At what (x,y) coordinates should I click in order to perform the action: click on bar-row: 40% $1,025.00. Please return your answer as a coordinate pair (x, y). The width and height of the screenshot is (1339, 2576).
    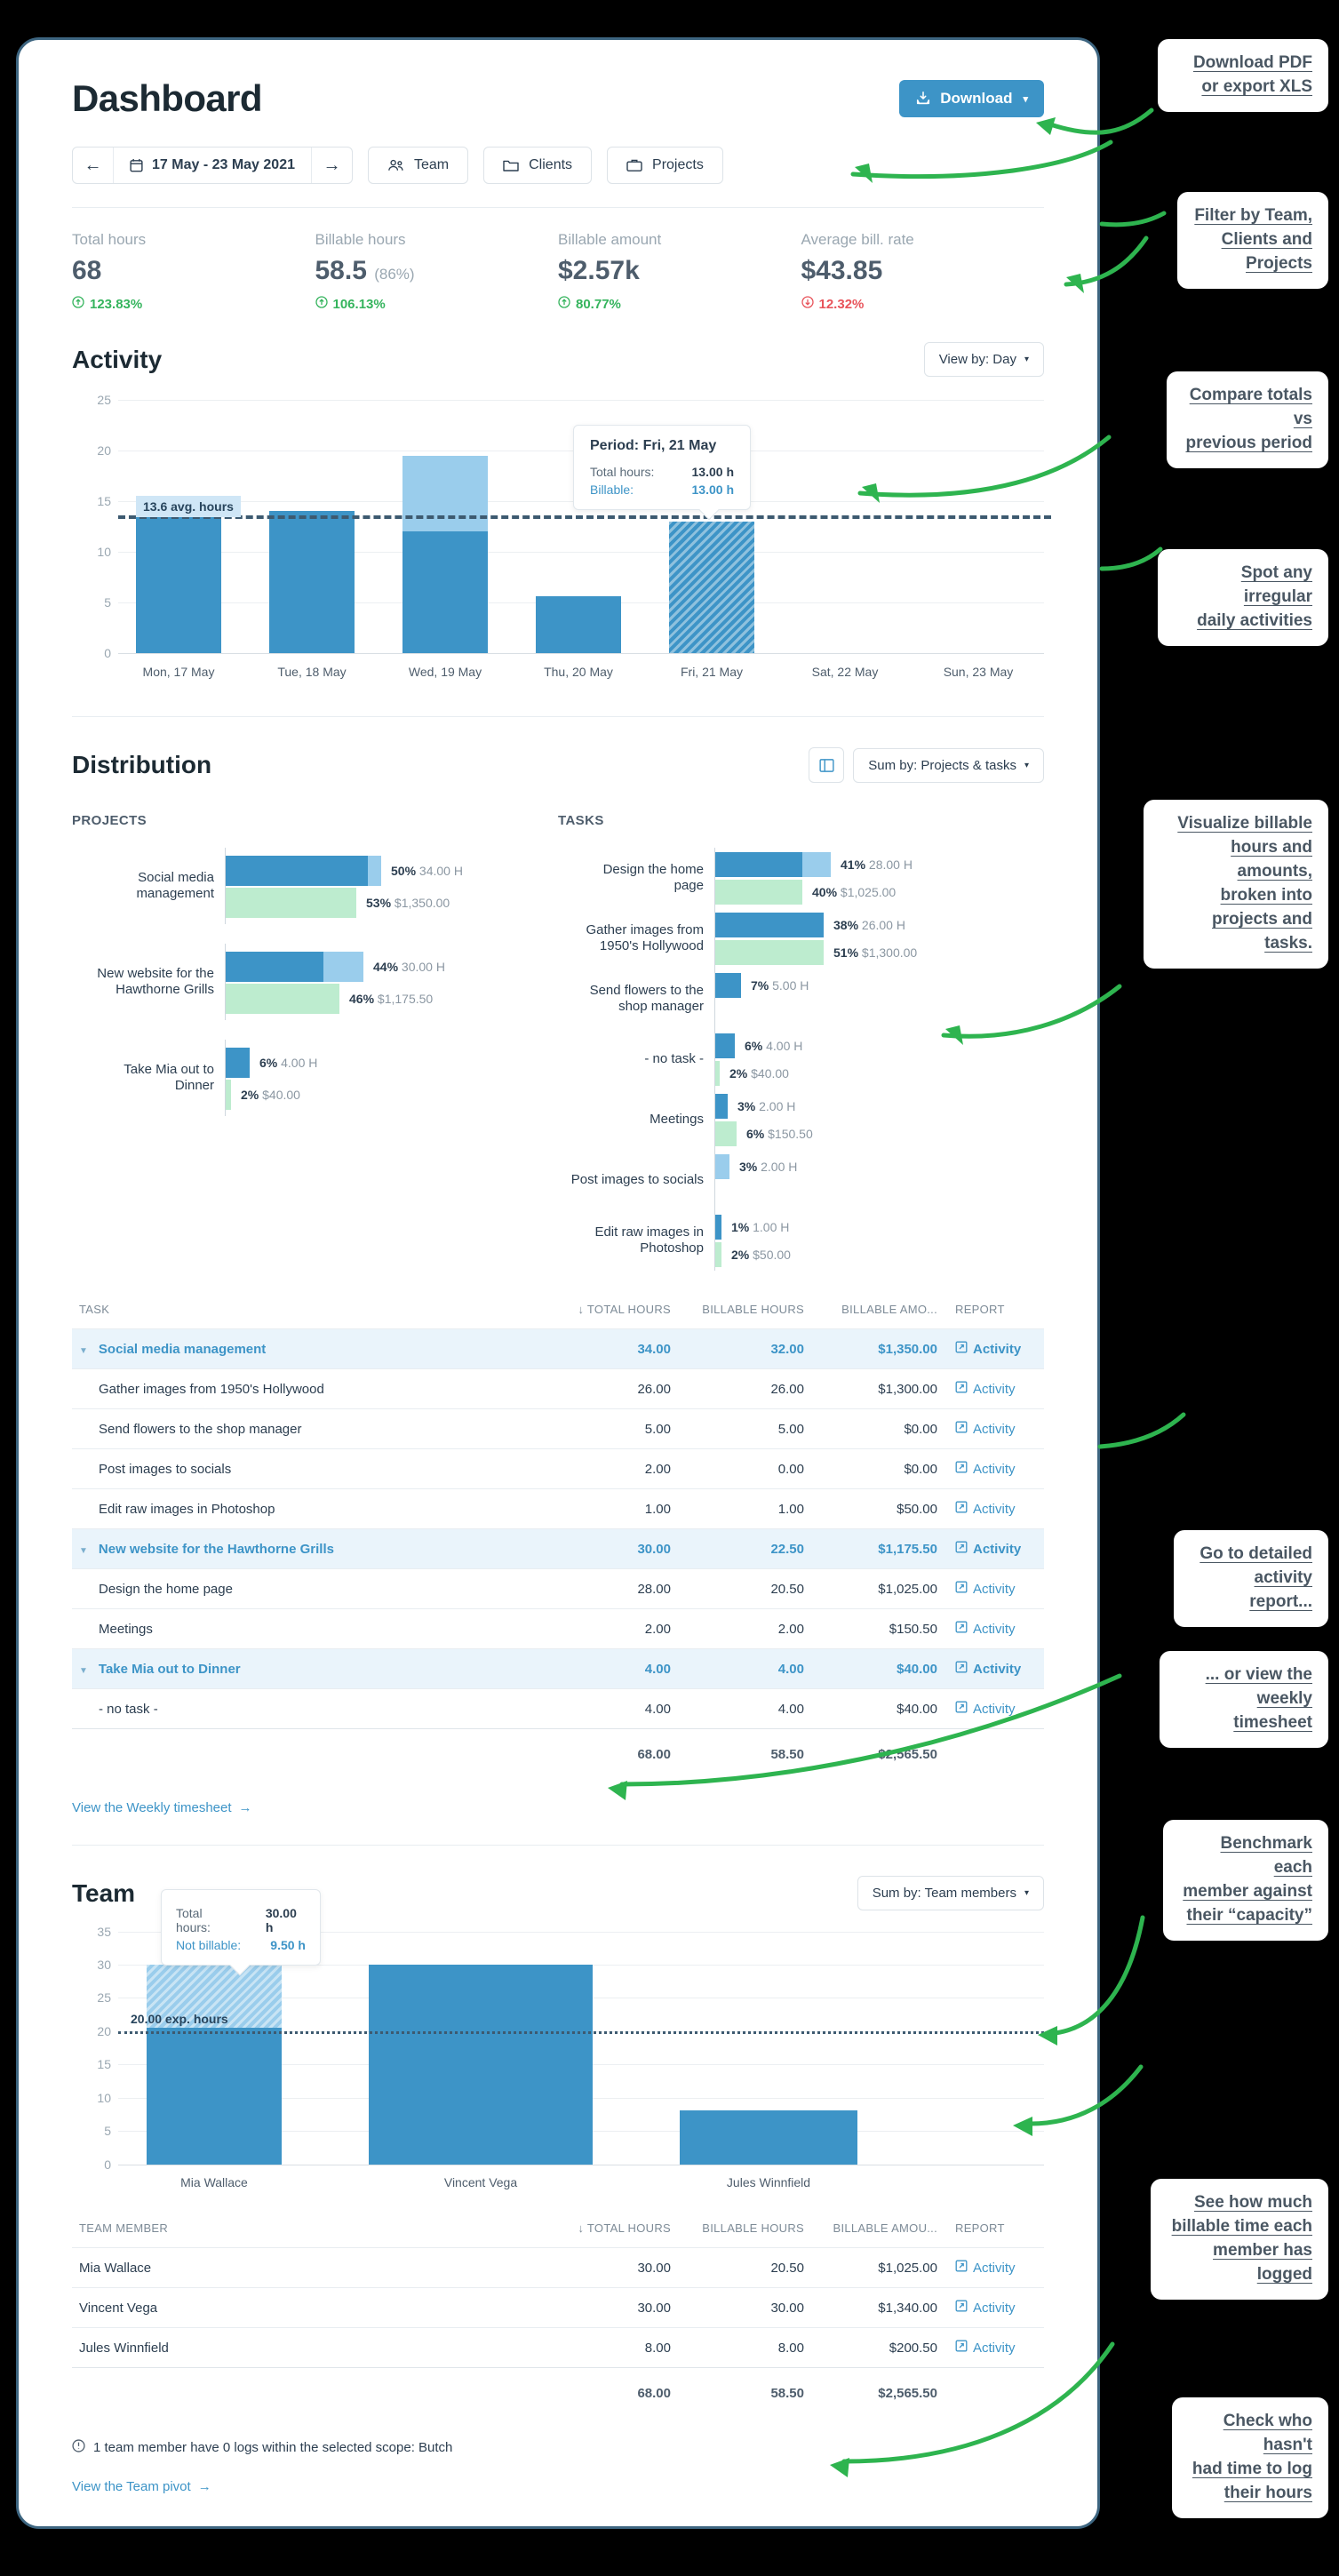
    Looking at the image, I should click on (879, 891).